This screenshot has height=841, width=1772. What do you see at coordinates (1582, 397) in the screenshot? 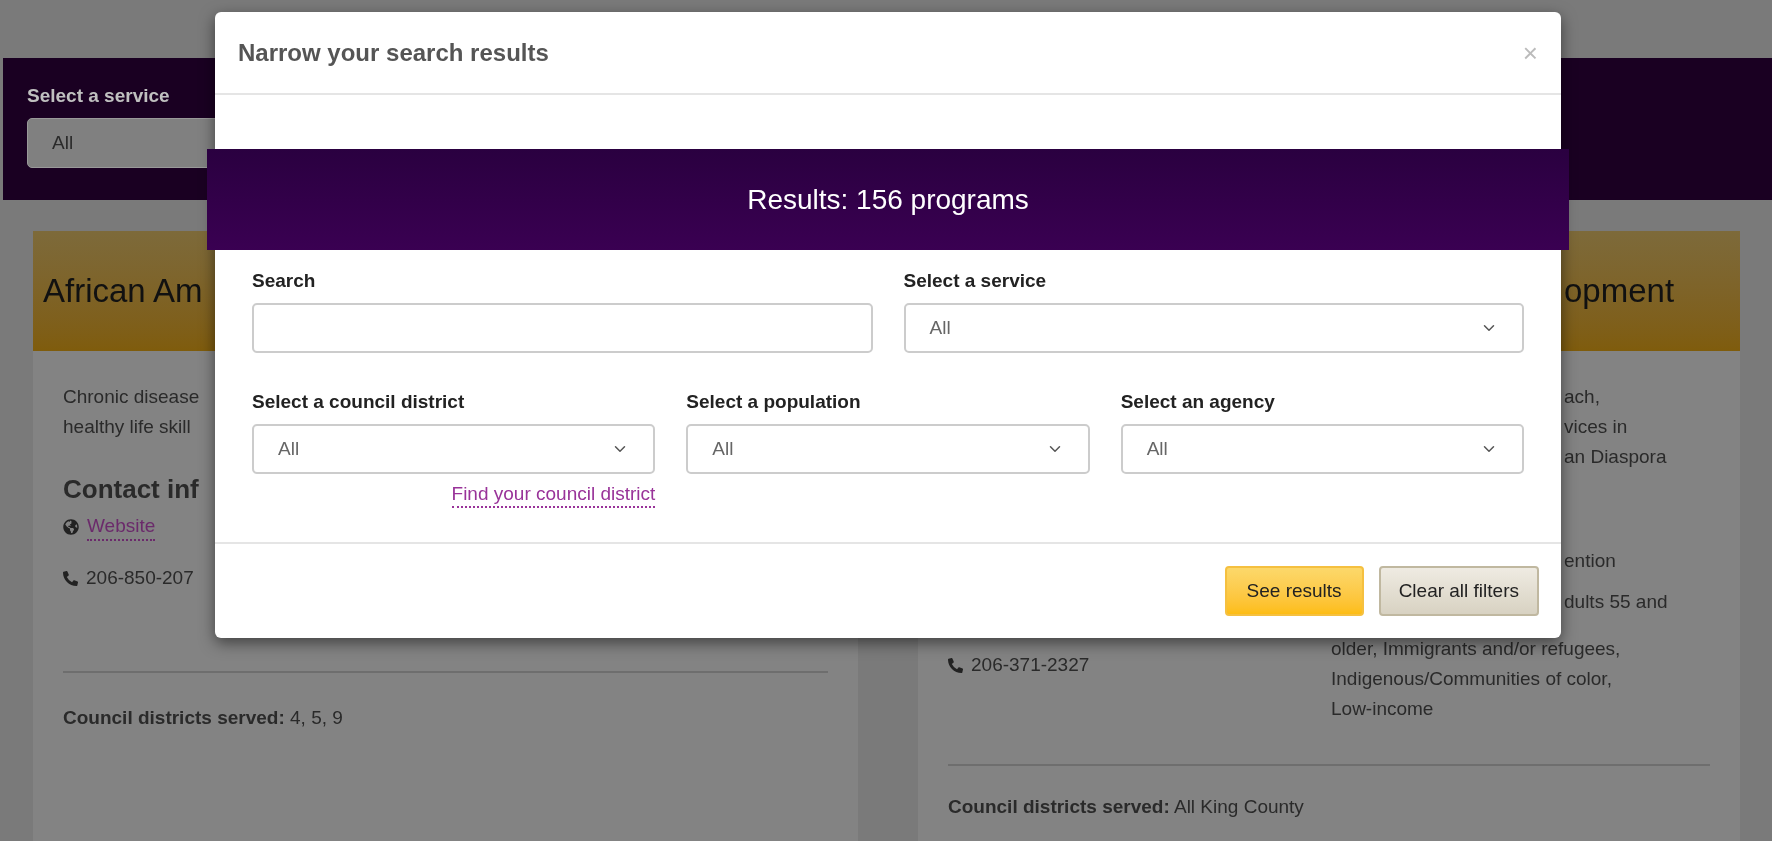
I see `description-line: ach,` at bounding box center [1582, 397].